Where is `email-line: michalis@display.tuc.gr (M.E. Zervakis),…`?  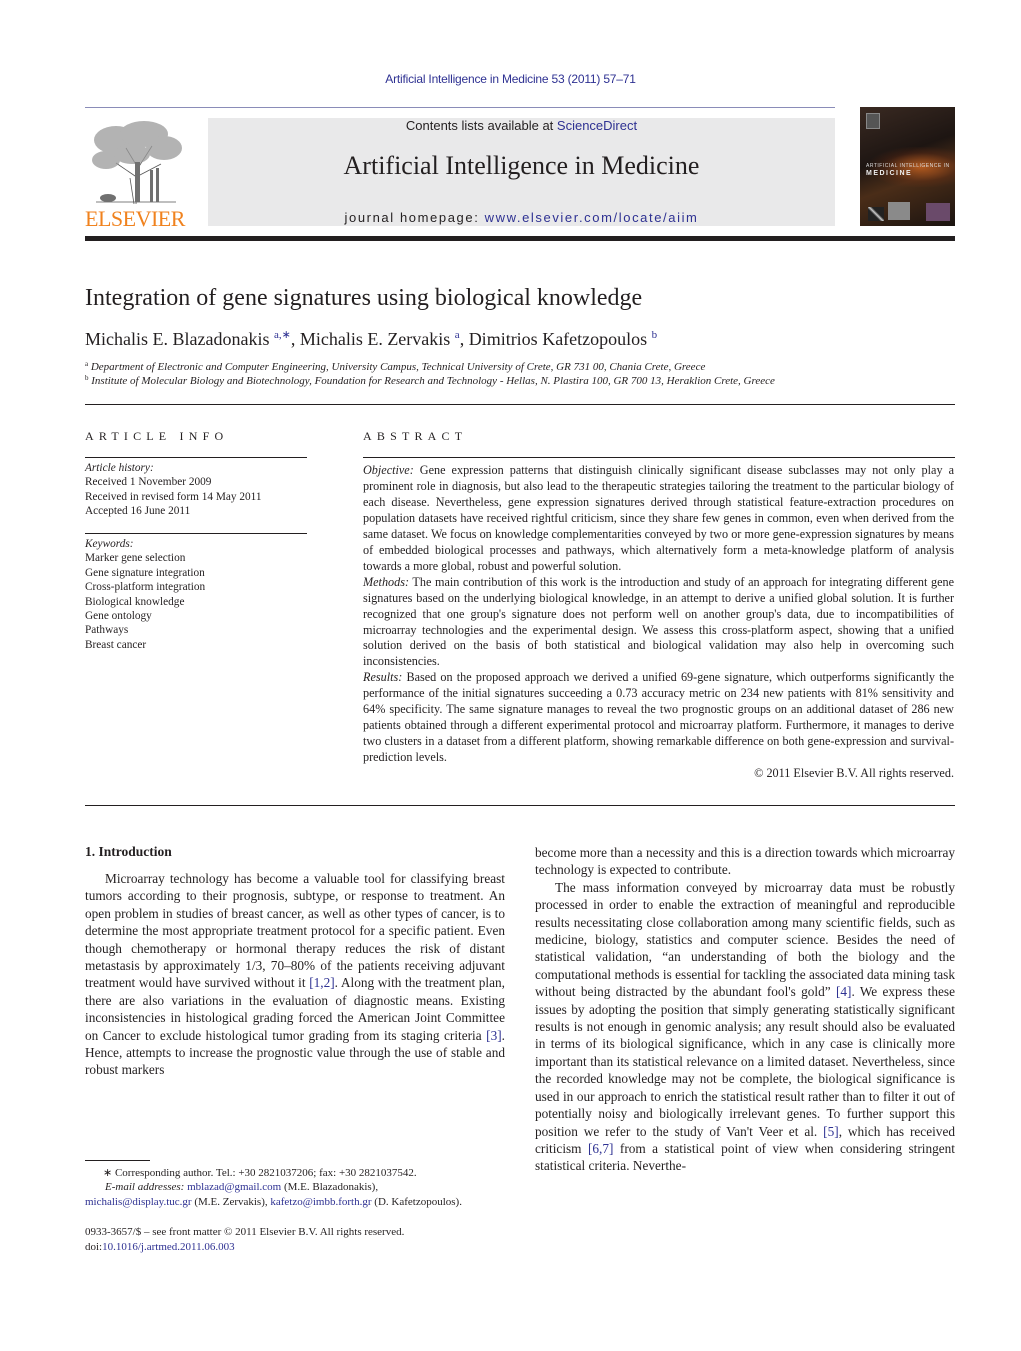 email-line: michalis@display.tuc.gr (M.E. Zervakis),… is located at coordinates (300, 1202).